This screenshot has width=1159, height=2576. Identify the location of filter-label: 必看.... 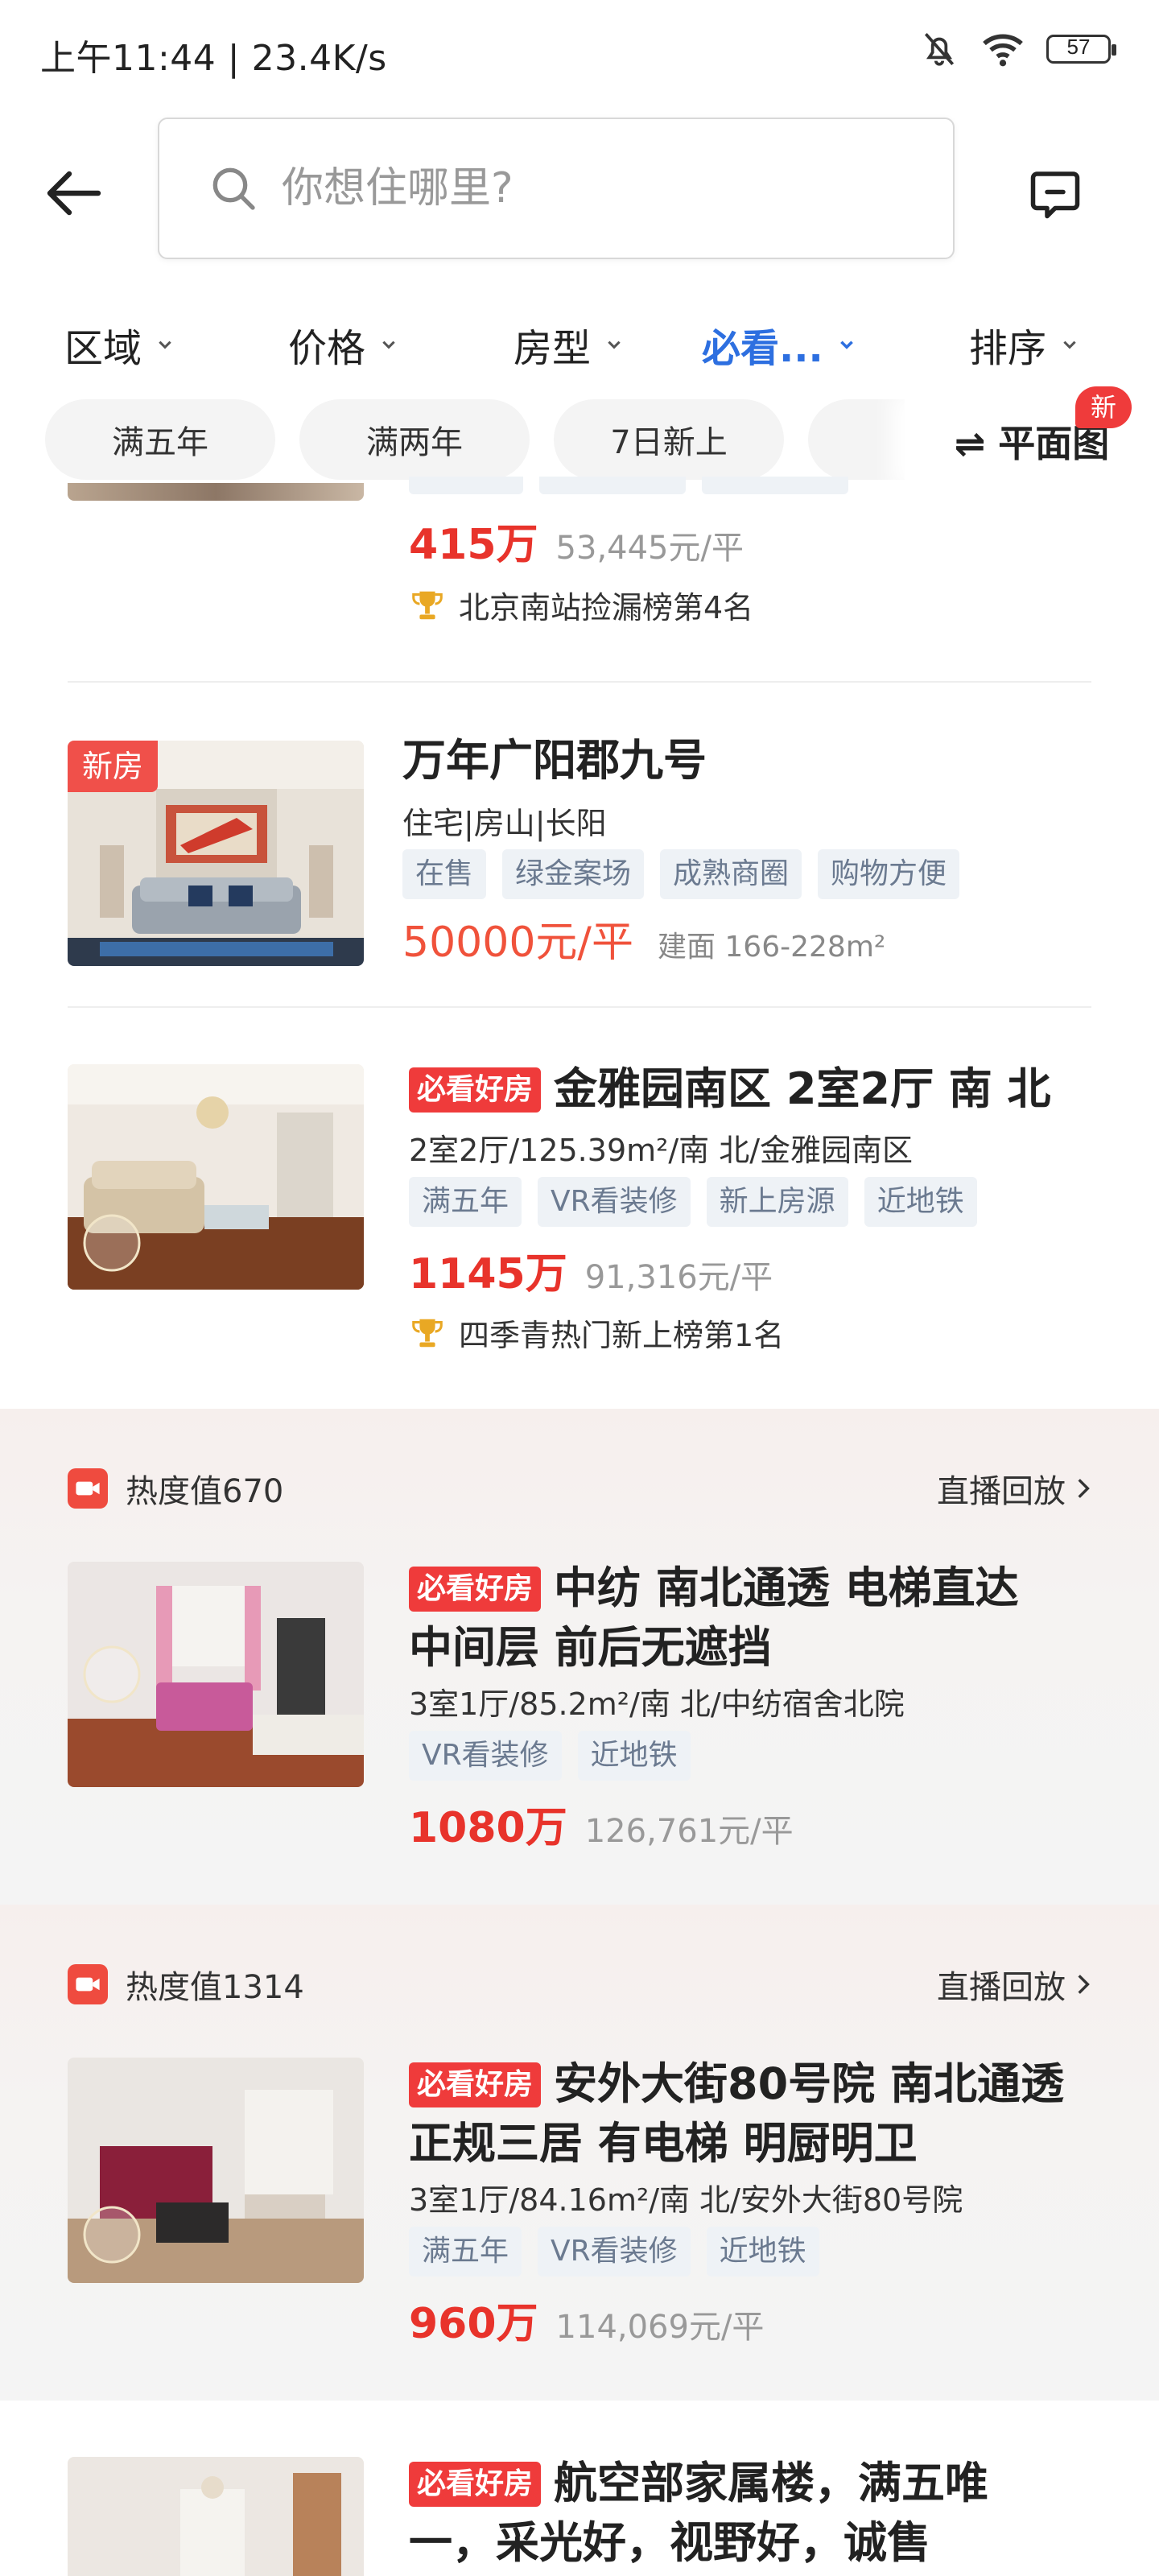
(762, 348).